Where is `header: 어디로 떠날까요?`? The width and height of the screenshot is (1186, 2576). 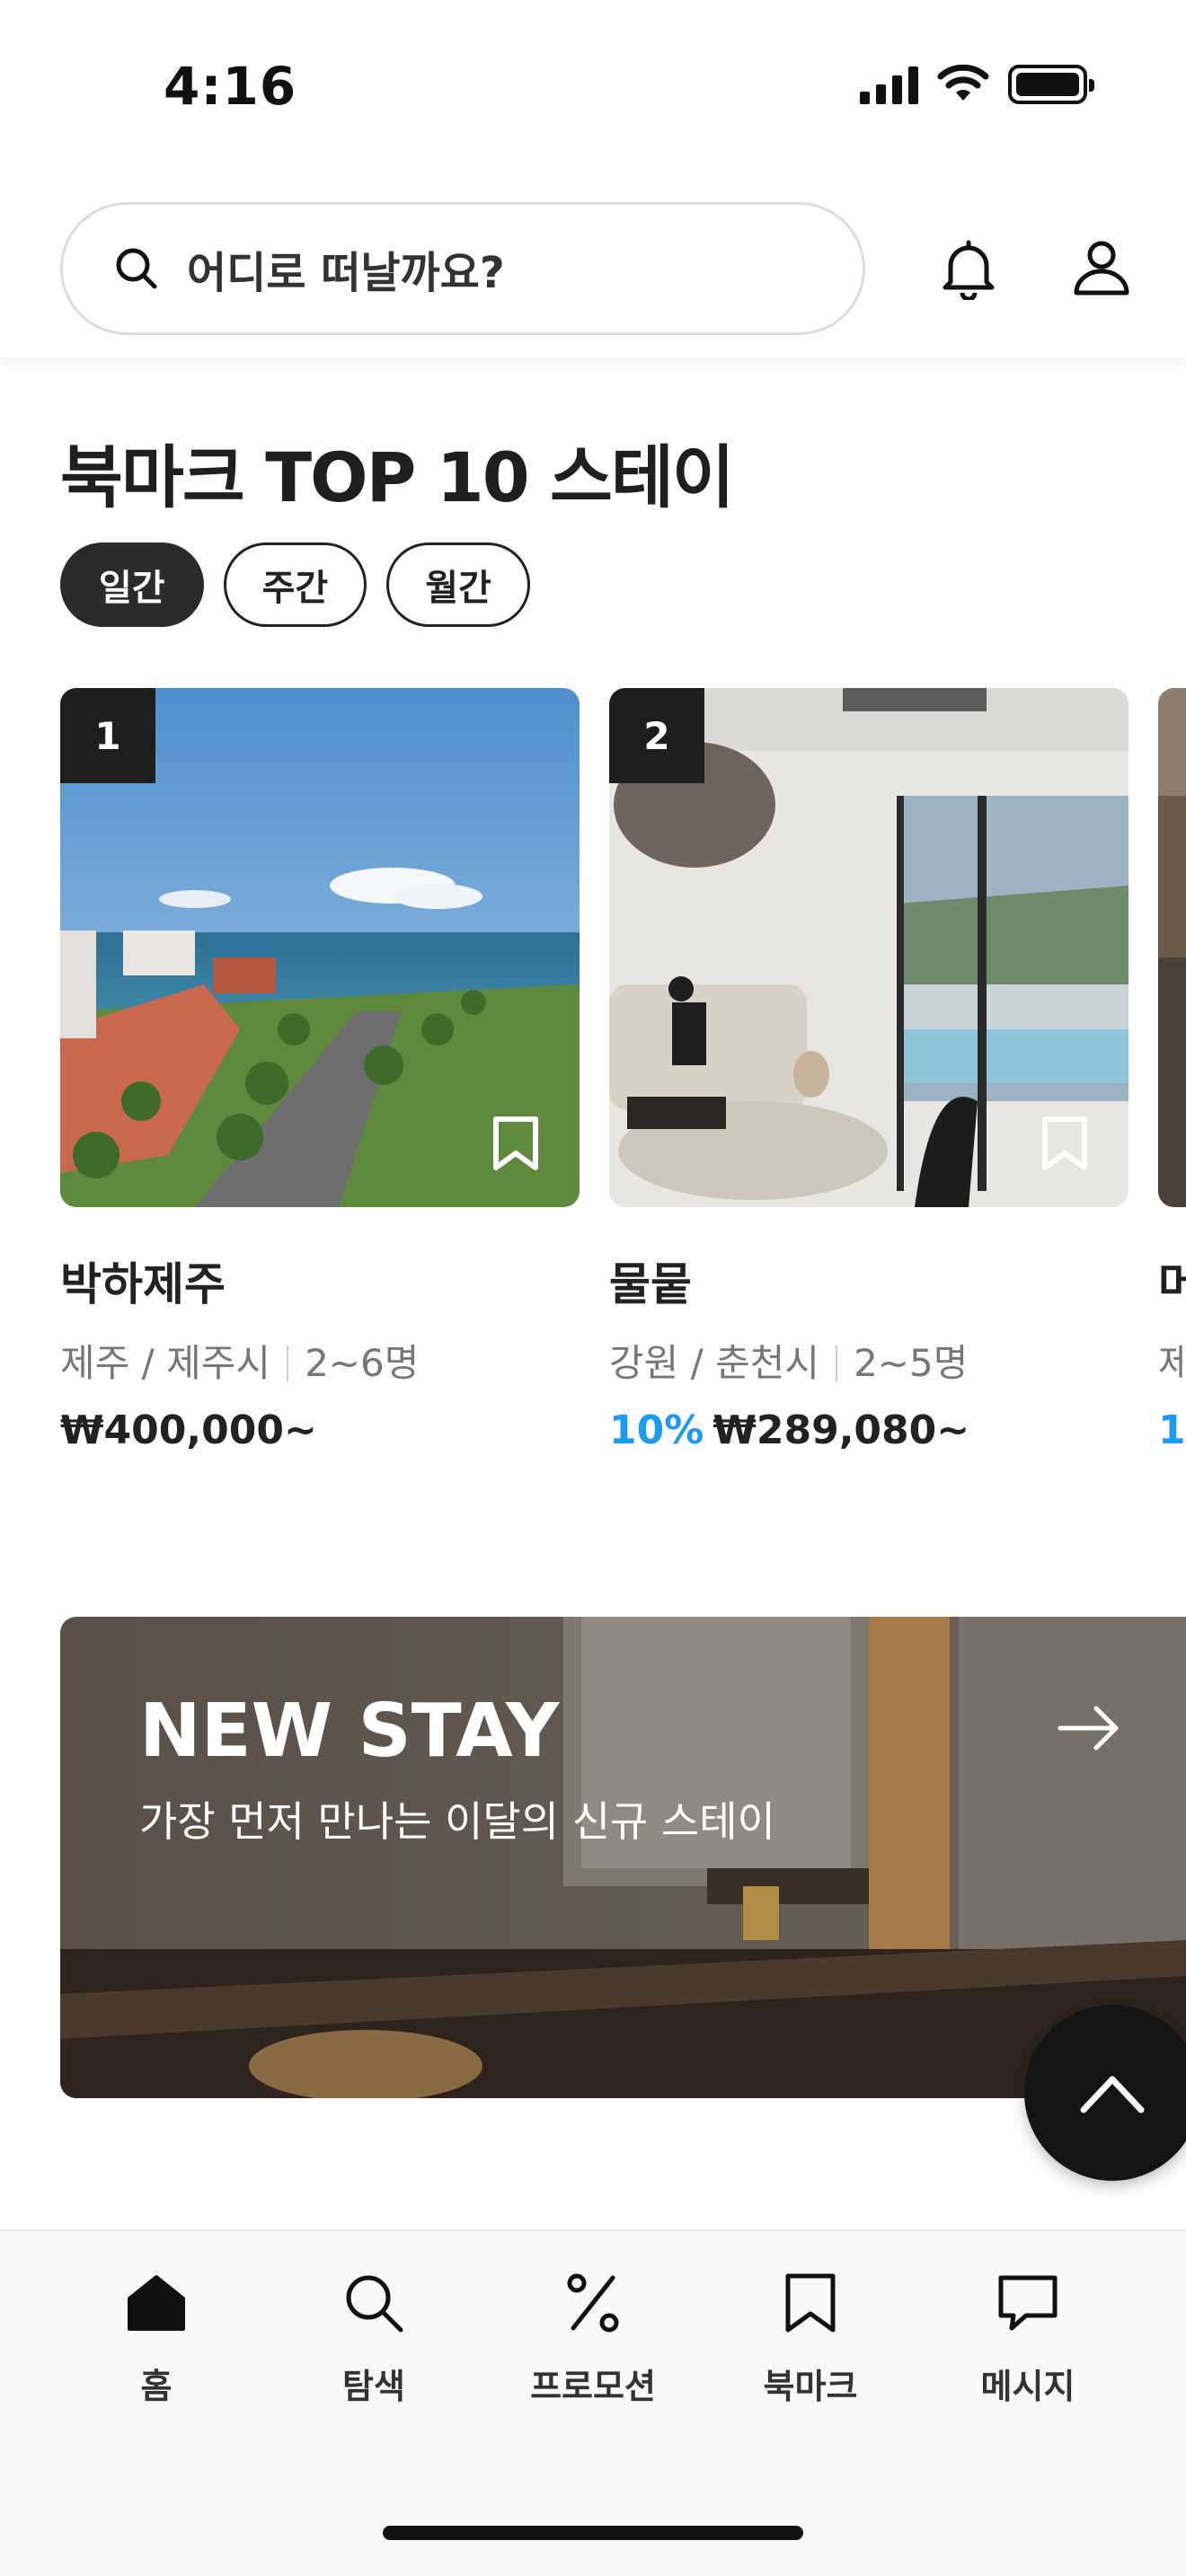 header: 어디로 떠날까요? is located at coordinates (593, 265).